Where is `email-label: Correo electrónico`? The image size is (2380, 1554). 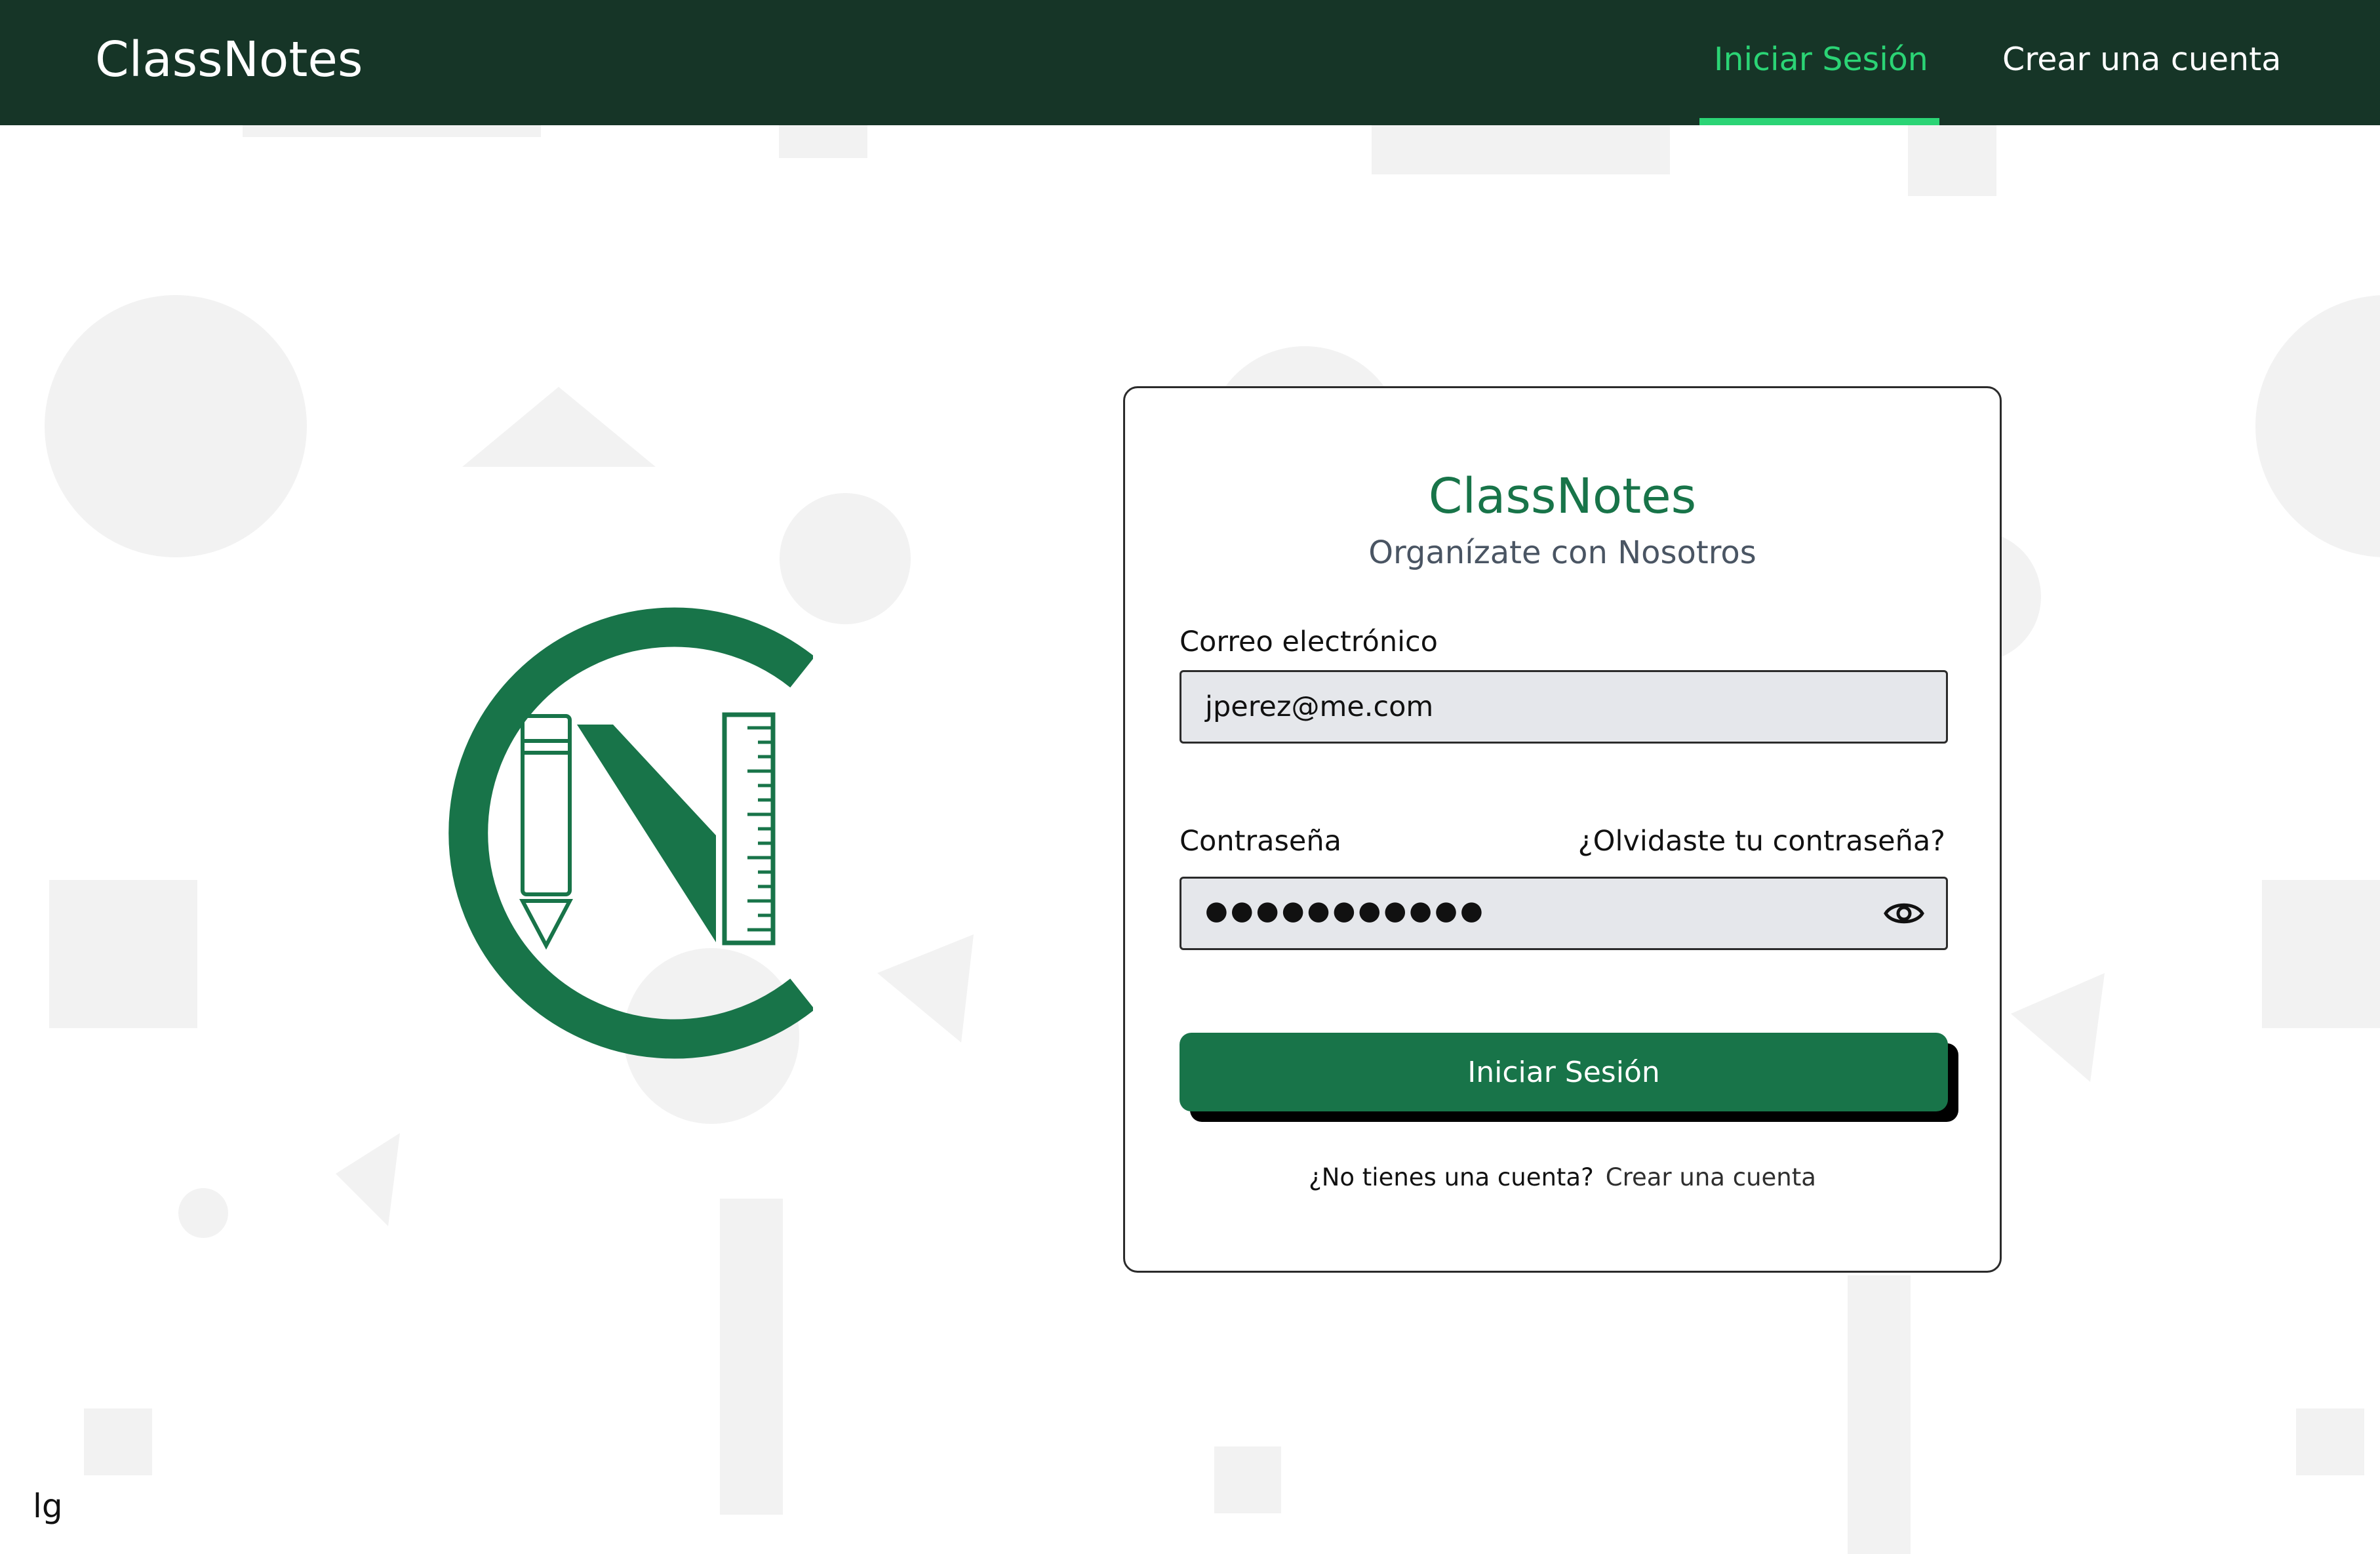 email-label: Correo electrónico is located at coordinates (1309, 642).